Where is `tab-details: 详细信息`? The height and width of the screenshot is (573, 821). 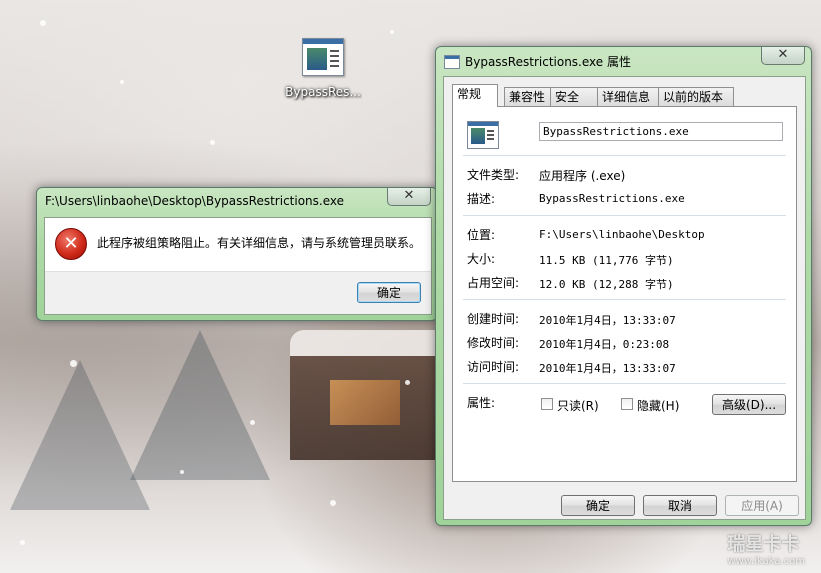
tab-details: 详细信息 is located at coordinates (628, 96).